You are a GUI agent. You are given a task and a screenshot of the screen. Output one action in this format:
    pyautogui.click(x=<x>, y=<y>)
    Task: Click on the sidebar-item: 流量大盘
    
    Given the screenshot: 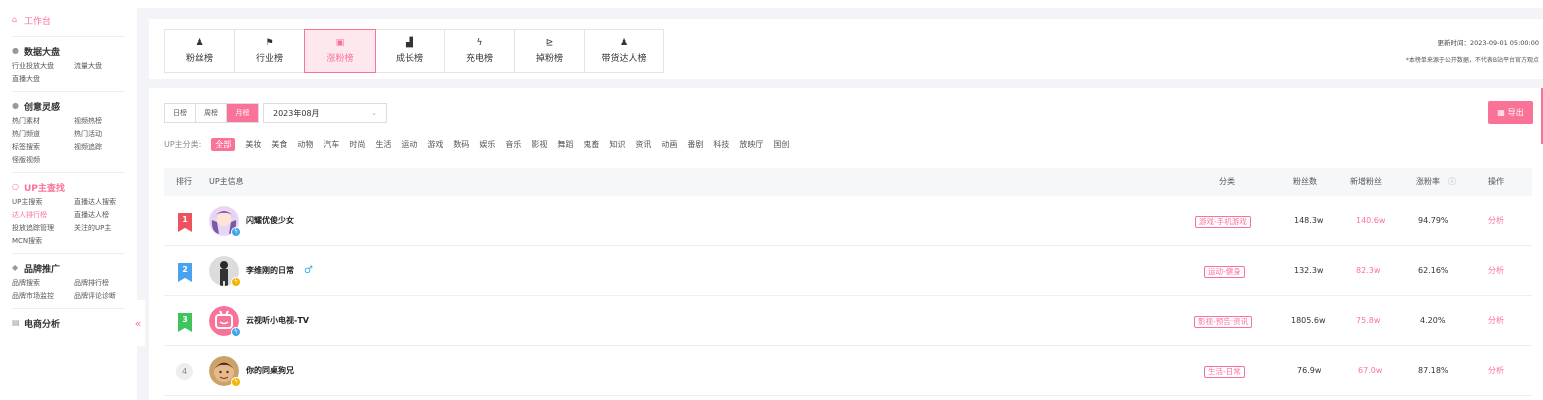 What is the action you would take?
    pyautogui.click(x=105, y=66)
    